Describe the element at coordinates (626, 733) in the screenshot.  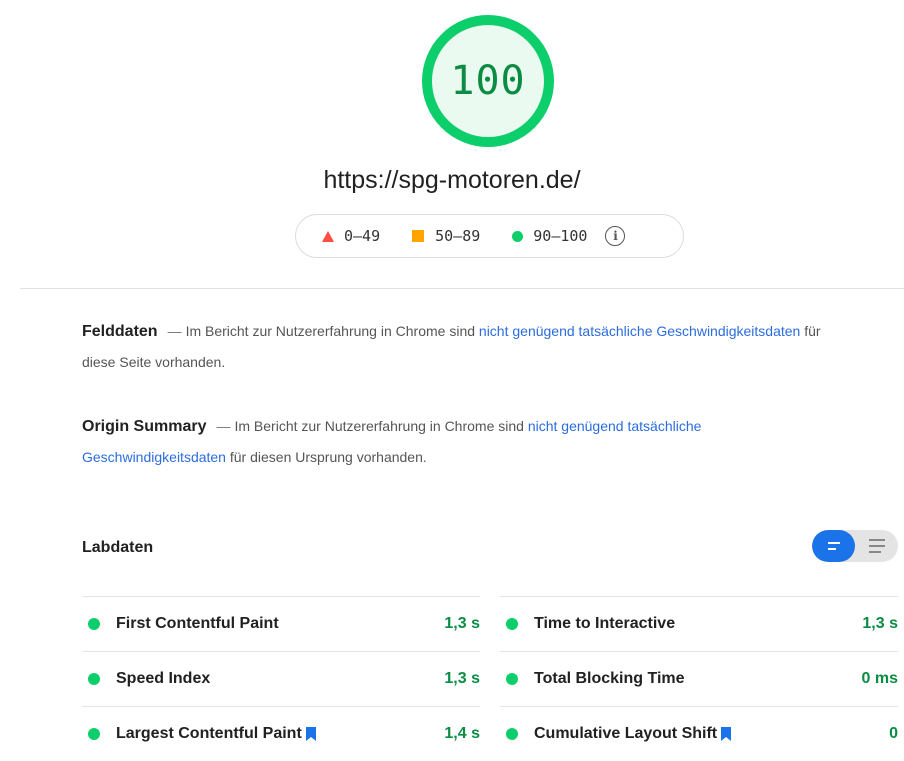
I see `metric-name: Cumulative Layout Shift` at that location.